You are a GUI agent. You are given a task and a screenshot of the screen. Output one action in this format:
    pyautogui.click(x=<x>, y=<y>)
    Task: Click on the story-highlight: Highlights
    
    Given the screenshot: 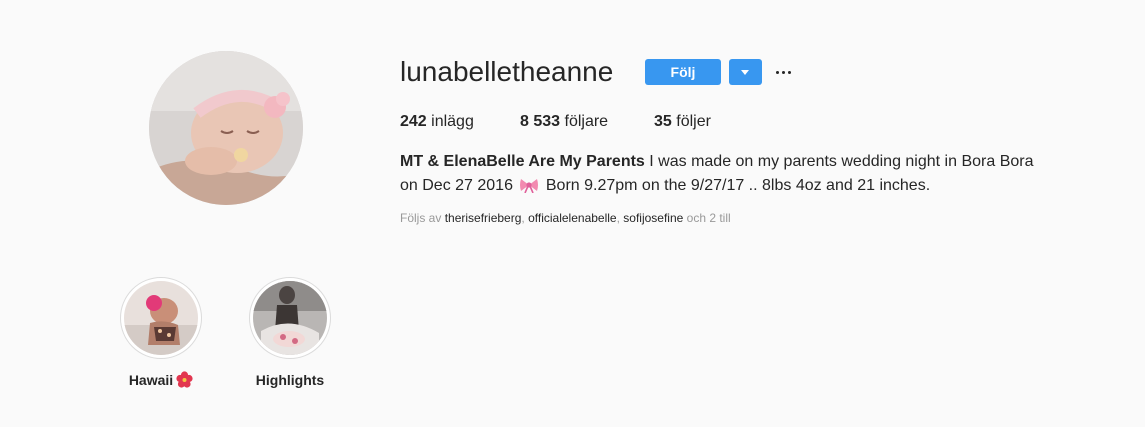 What is the action you would take?
    pyautogui.click(x=290, y=333)
    